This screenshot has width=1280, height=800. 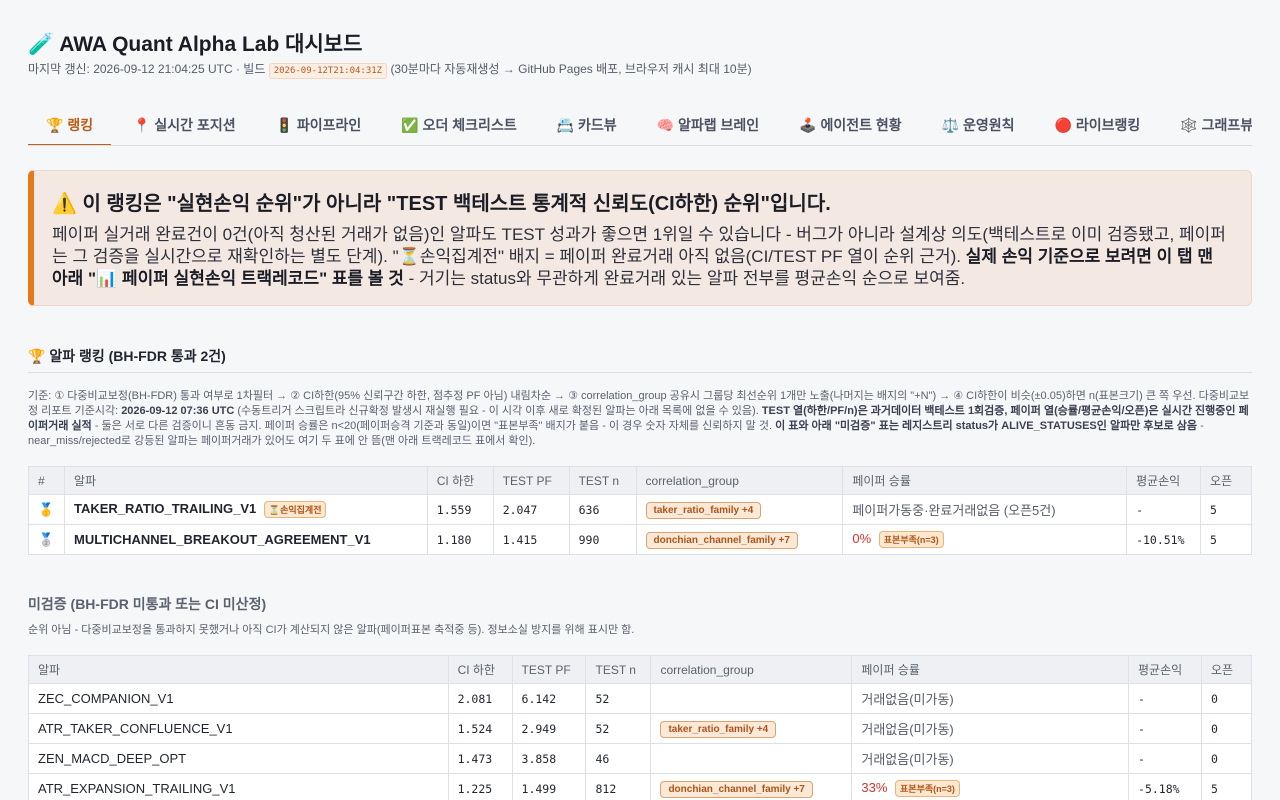 I want to click on col-correlation-group: correlation_group, so click(x=739, y=480).